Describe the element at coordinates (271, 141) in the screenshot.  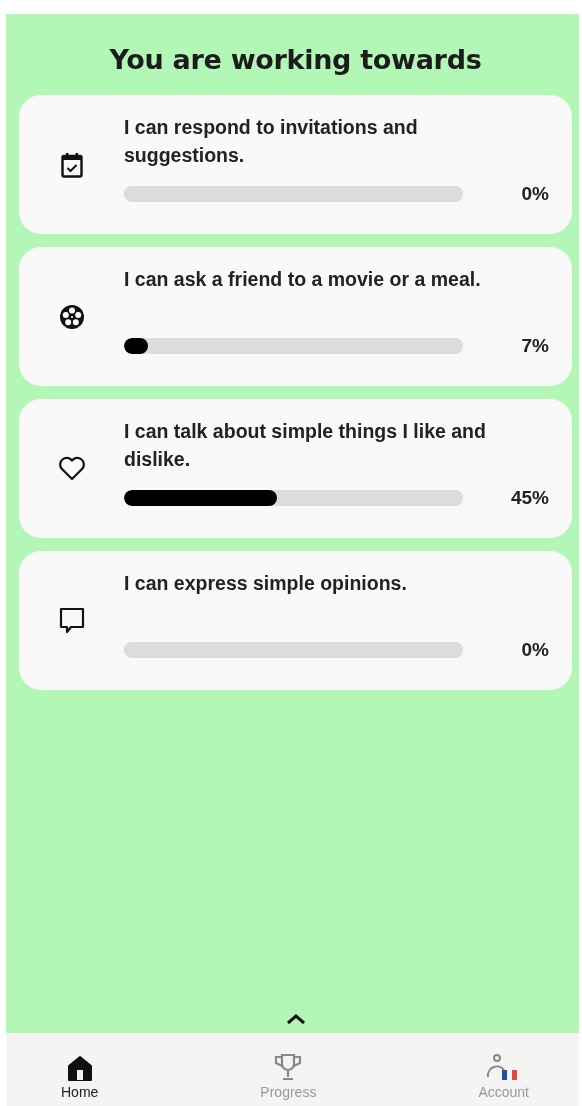
I see `goal-text: I can respond to invitations and suggestions.` at that location.